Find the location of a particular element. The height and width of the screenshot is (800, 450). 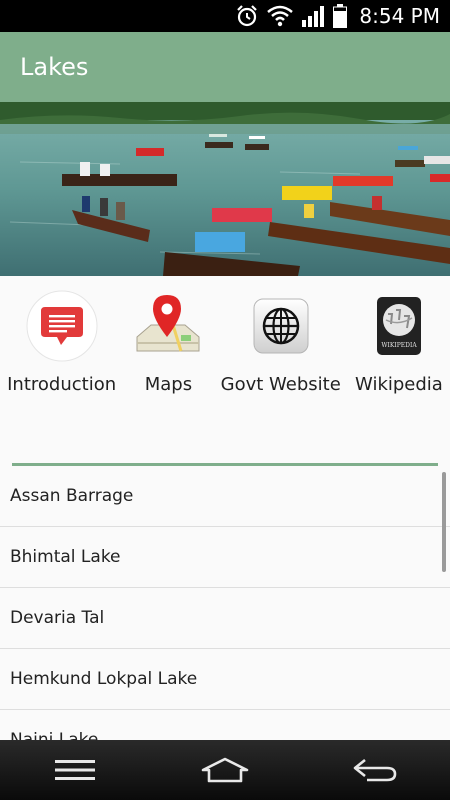

list-item: Devaria Tal is located at coordinates (225, 618).